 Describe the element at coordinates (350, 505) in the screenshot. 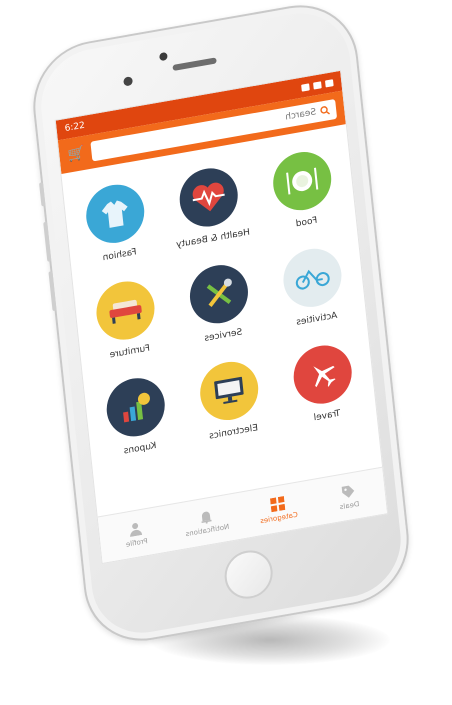

I see `tab-label: Deals` at that location.